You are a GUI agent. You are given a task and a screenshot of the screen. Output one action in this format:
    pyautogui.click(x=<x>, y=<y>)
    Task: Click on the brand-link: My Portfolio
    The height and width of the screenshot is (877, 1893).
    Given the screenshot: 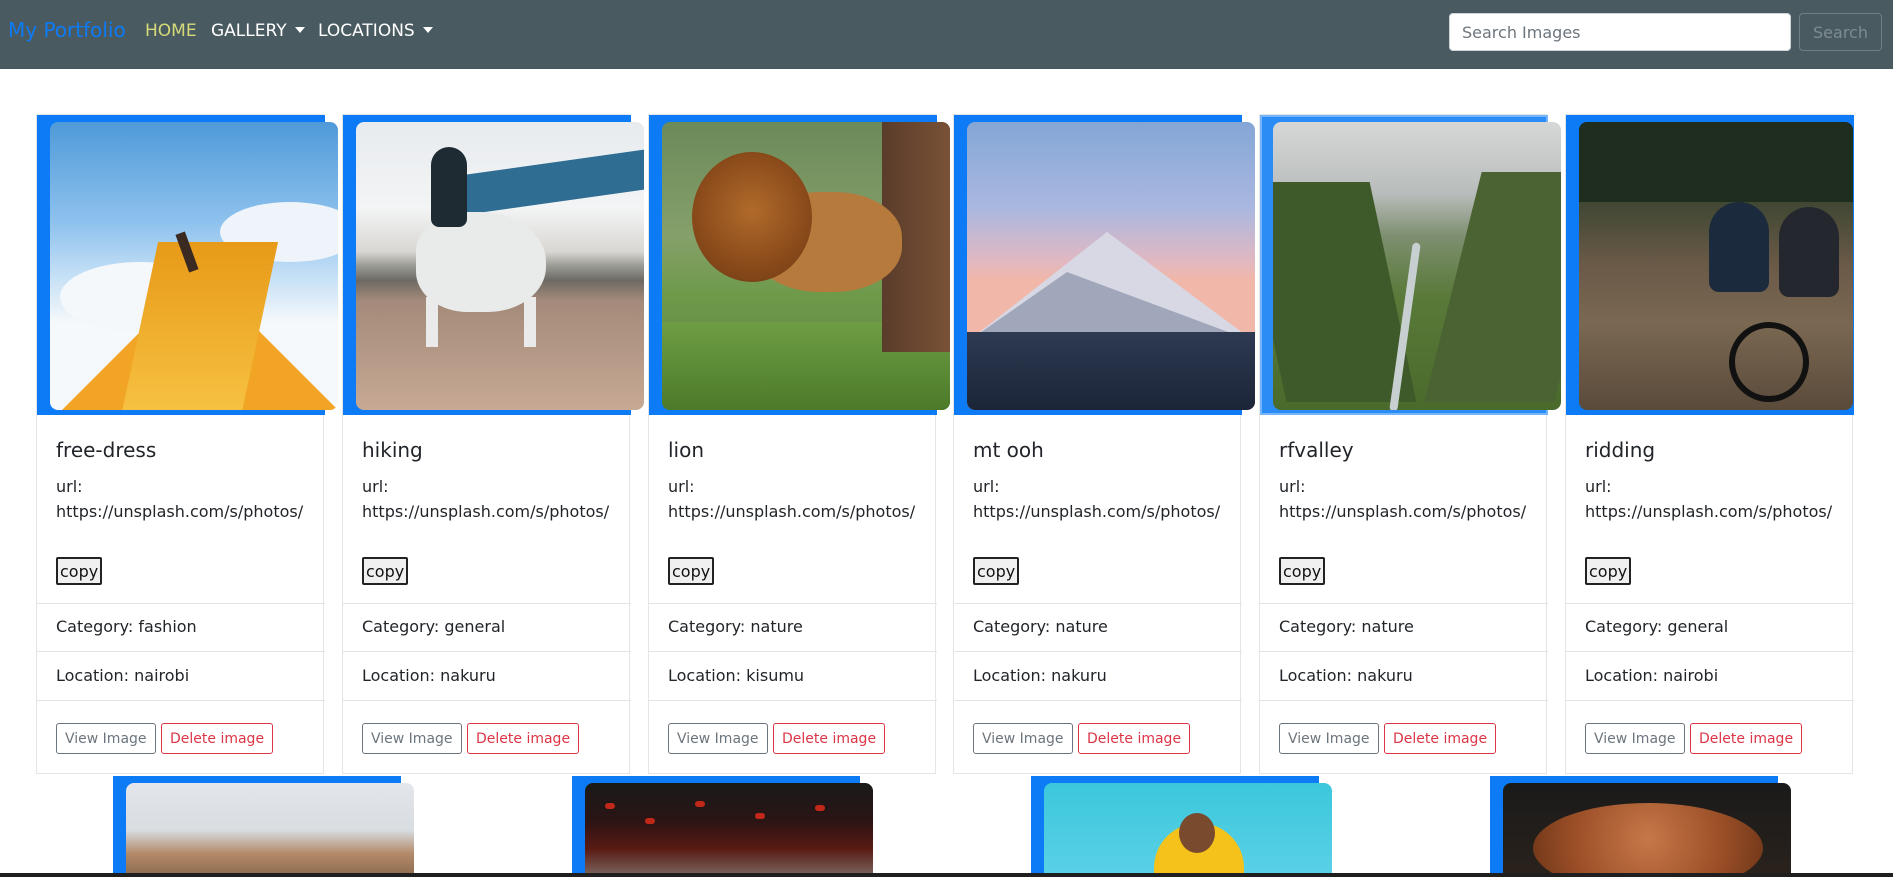 What is the action you would take?
    pyautogui.click(x=67, y=30)
    